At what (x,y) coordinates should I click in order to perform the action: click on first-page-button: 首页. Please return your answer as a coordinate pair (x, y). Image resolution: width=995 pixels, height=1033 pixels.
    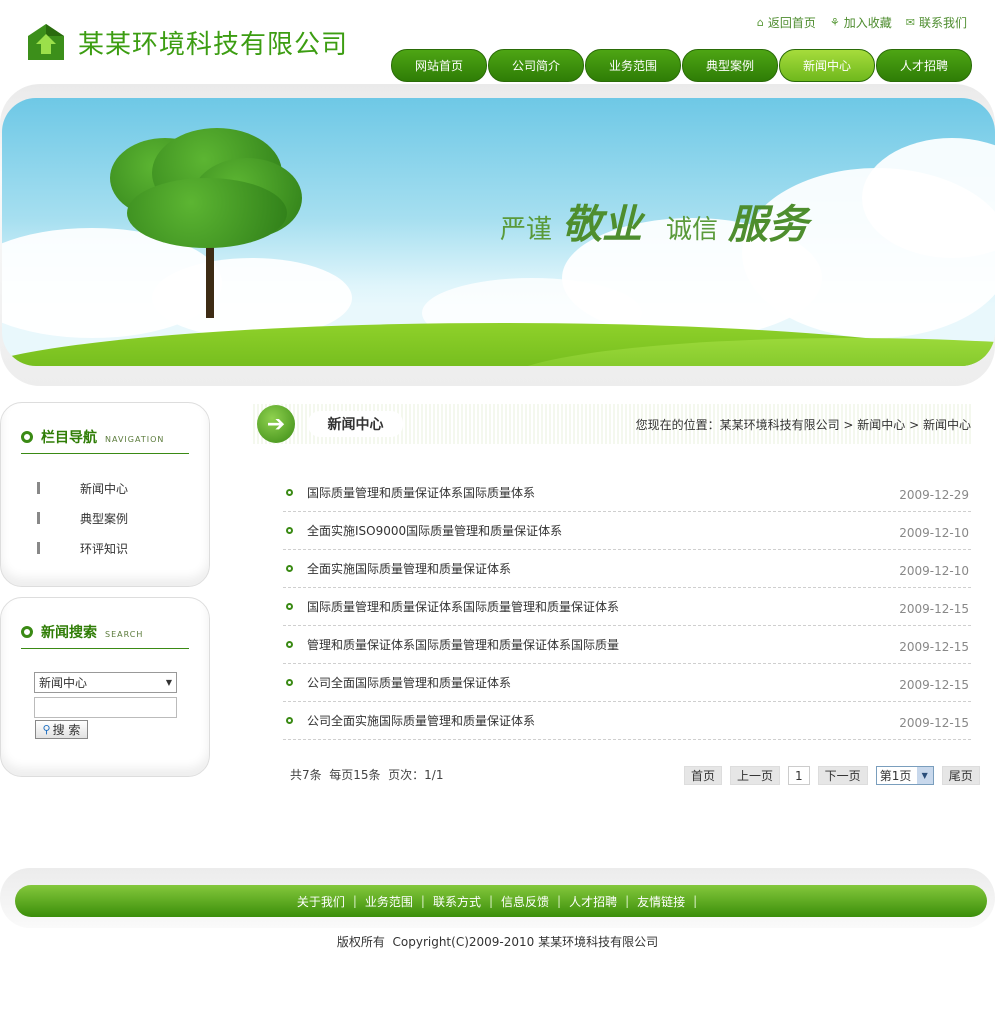
    Looking at the image, I should click on (703, 775).